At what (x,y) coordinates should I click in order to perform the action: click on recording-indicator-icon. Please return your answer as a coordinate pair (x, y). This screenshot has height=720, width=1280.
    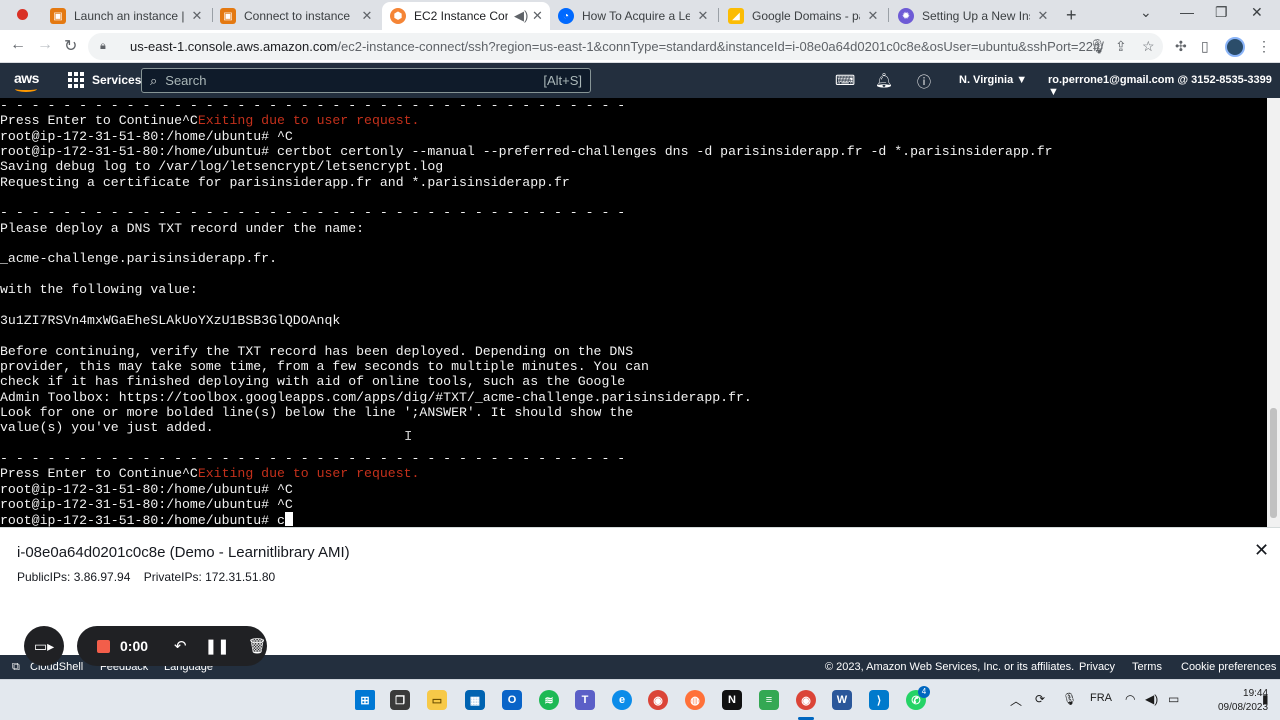
    Looking at the image, I should click on (22, 14).